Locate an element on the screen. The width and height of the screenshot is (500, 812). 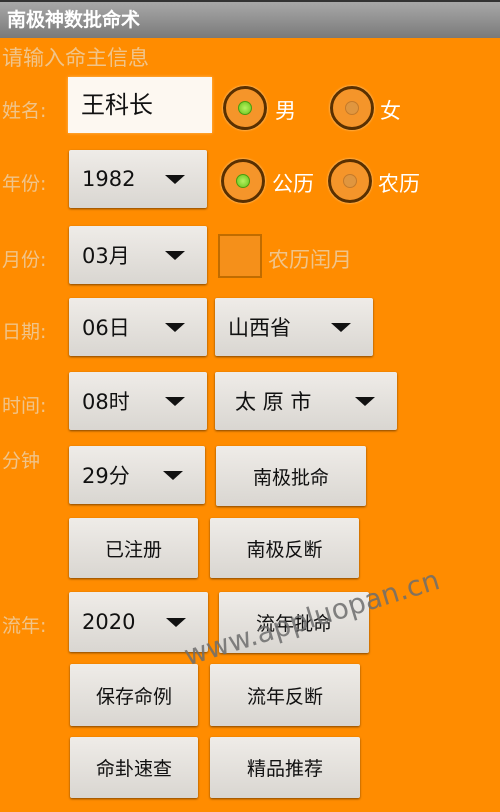
leap-month-label: 农历闰月 is located at coordinates (310, 260).